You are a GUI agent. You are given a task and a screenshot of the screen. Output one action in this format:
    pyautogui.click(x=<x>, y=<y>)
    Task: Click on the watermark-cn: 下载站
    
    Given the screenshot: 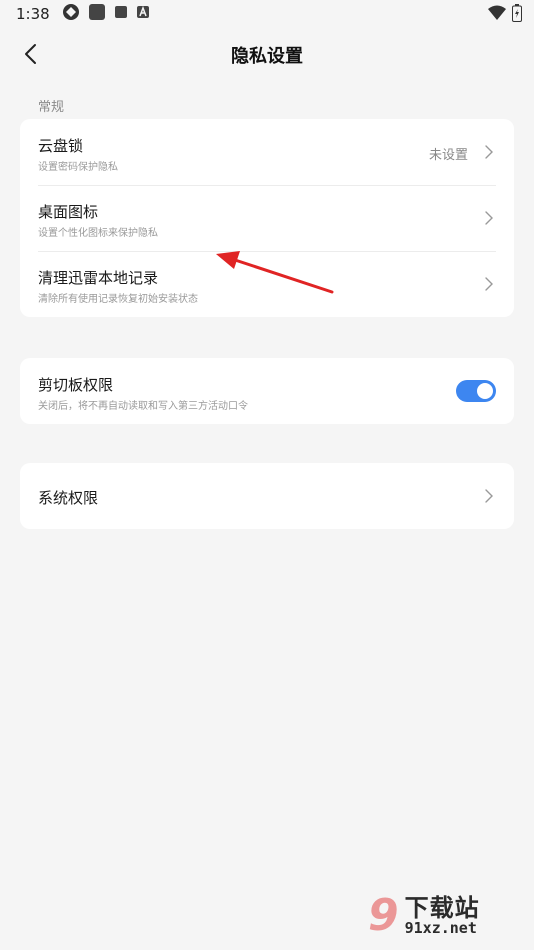 What is the action you would take?
    pyautogui.click(x=442, y=907)
    